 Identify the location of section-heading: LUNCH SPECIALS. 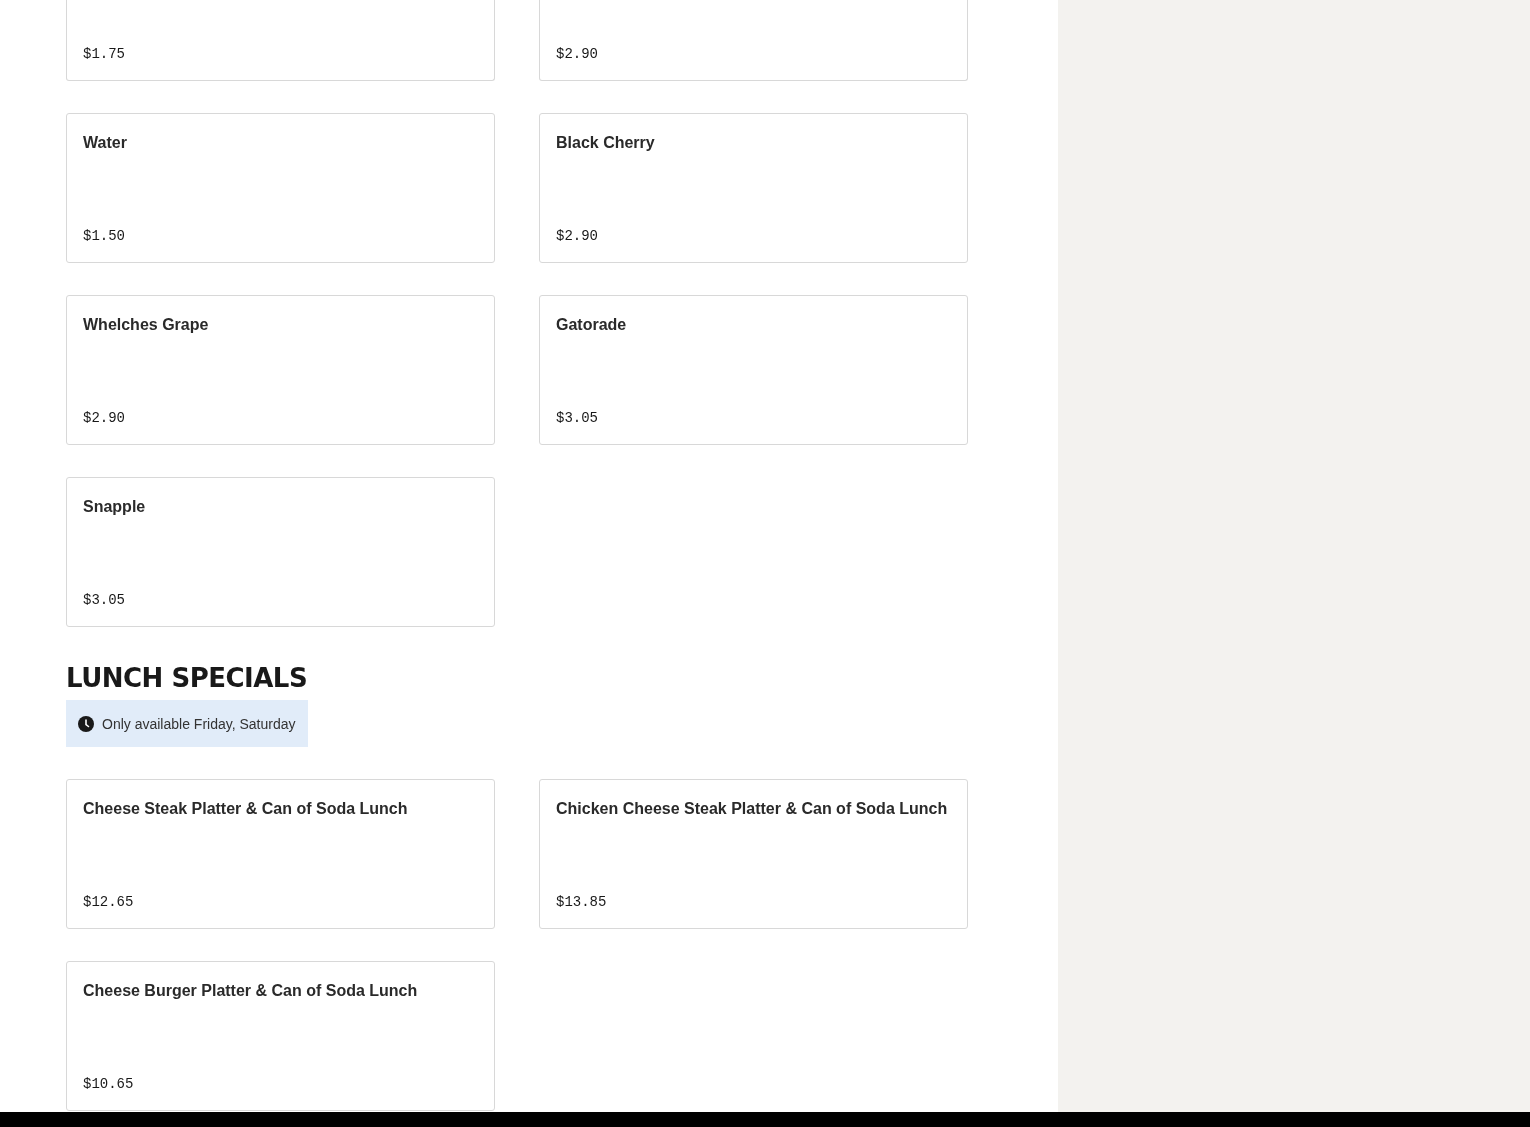
(187, 678).